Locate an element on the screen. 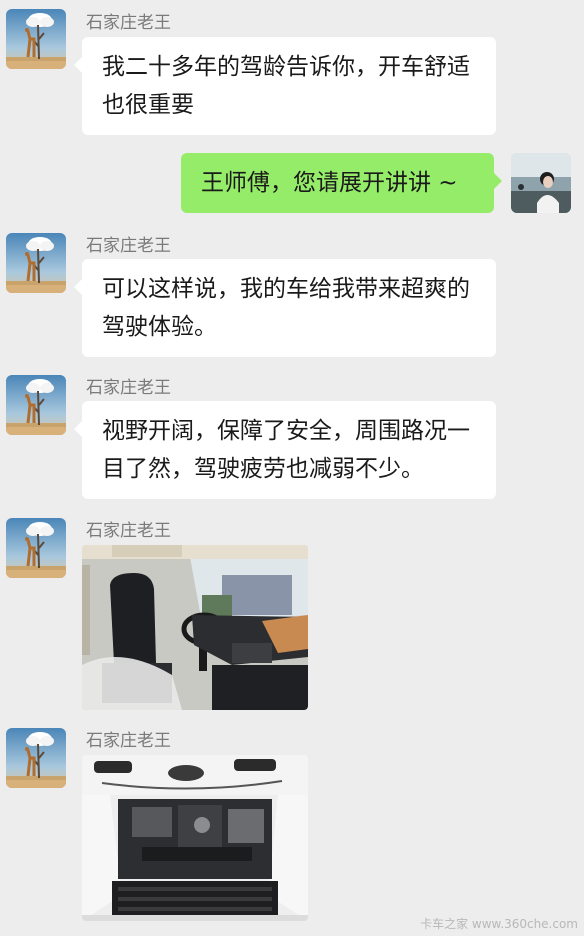 This screenshot has width=584, height=936. message-row: 石家庄老王 我二十多年的驾龄告诉你，开车舒适也很重要 is located at coordinates (292, 70).